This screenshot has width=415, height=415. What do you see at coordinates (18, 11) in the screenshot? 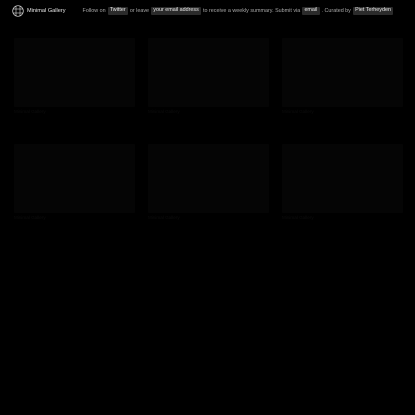
I see `grid-globe-icon` at bounding box center [18, 11].